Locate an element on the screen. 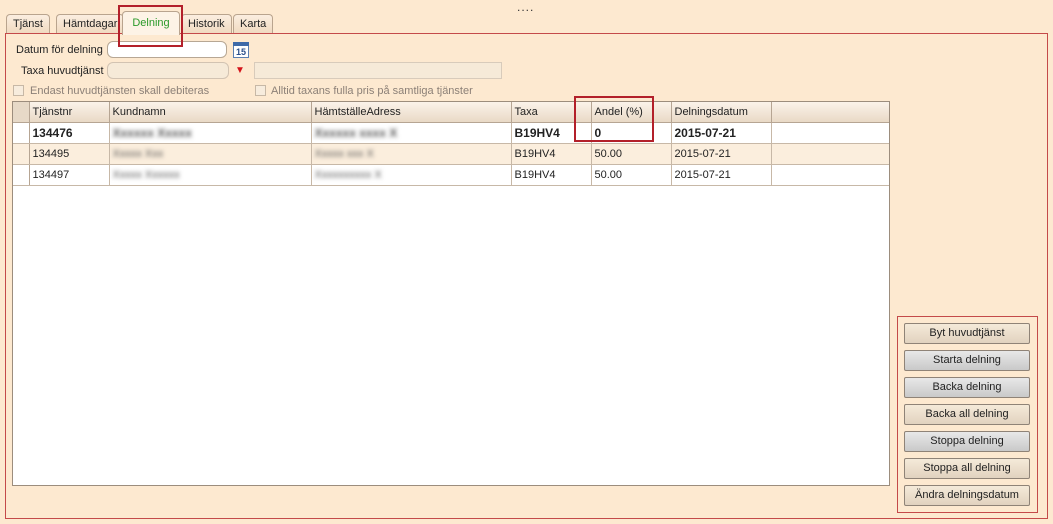  datum-label: Datum för delning is located at coordinates (59, 50).